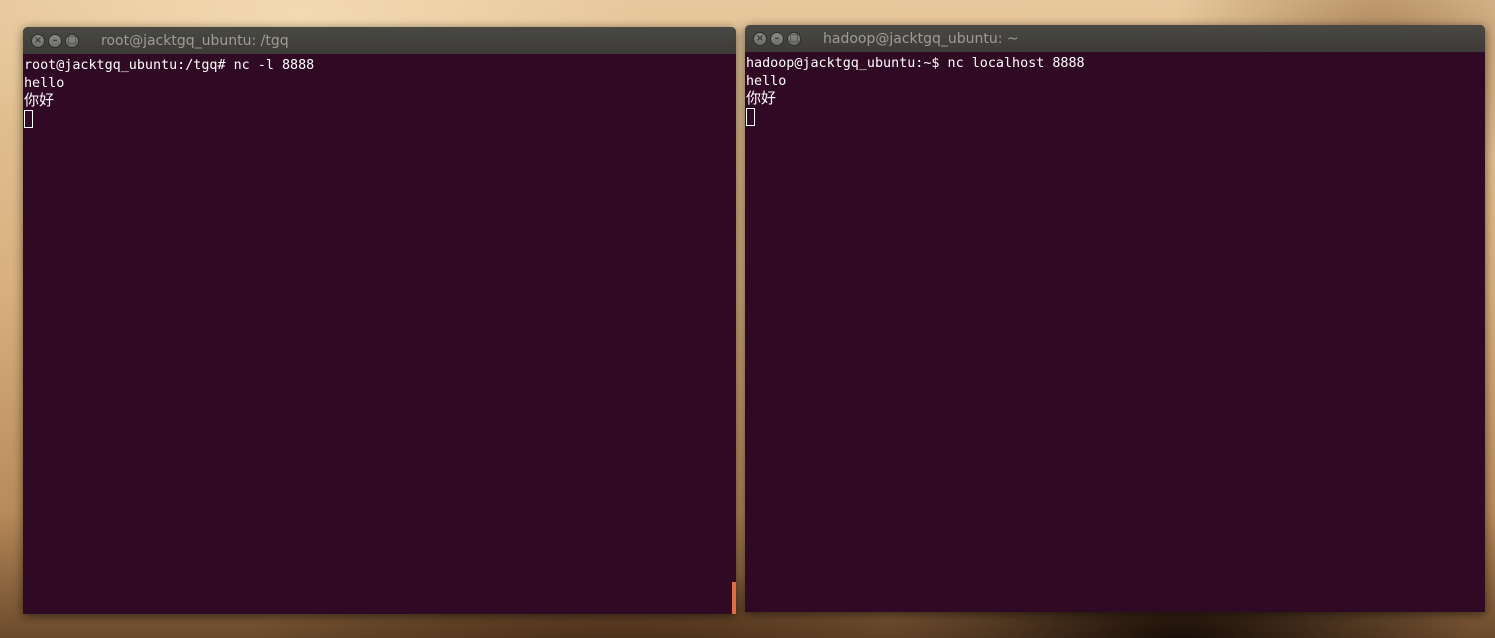 This screenshot has width=1495, height=638. I want to click on window-titlebar: × – □ hadoop@jacktgq_ubuntu: ~, so click(1115, 38).